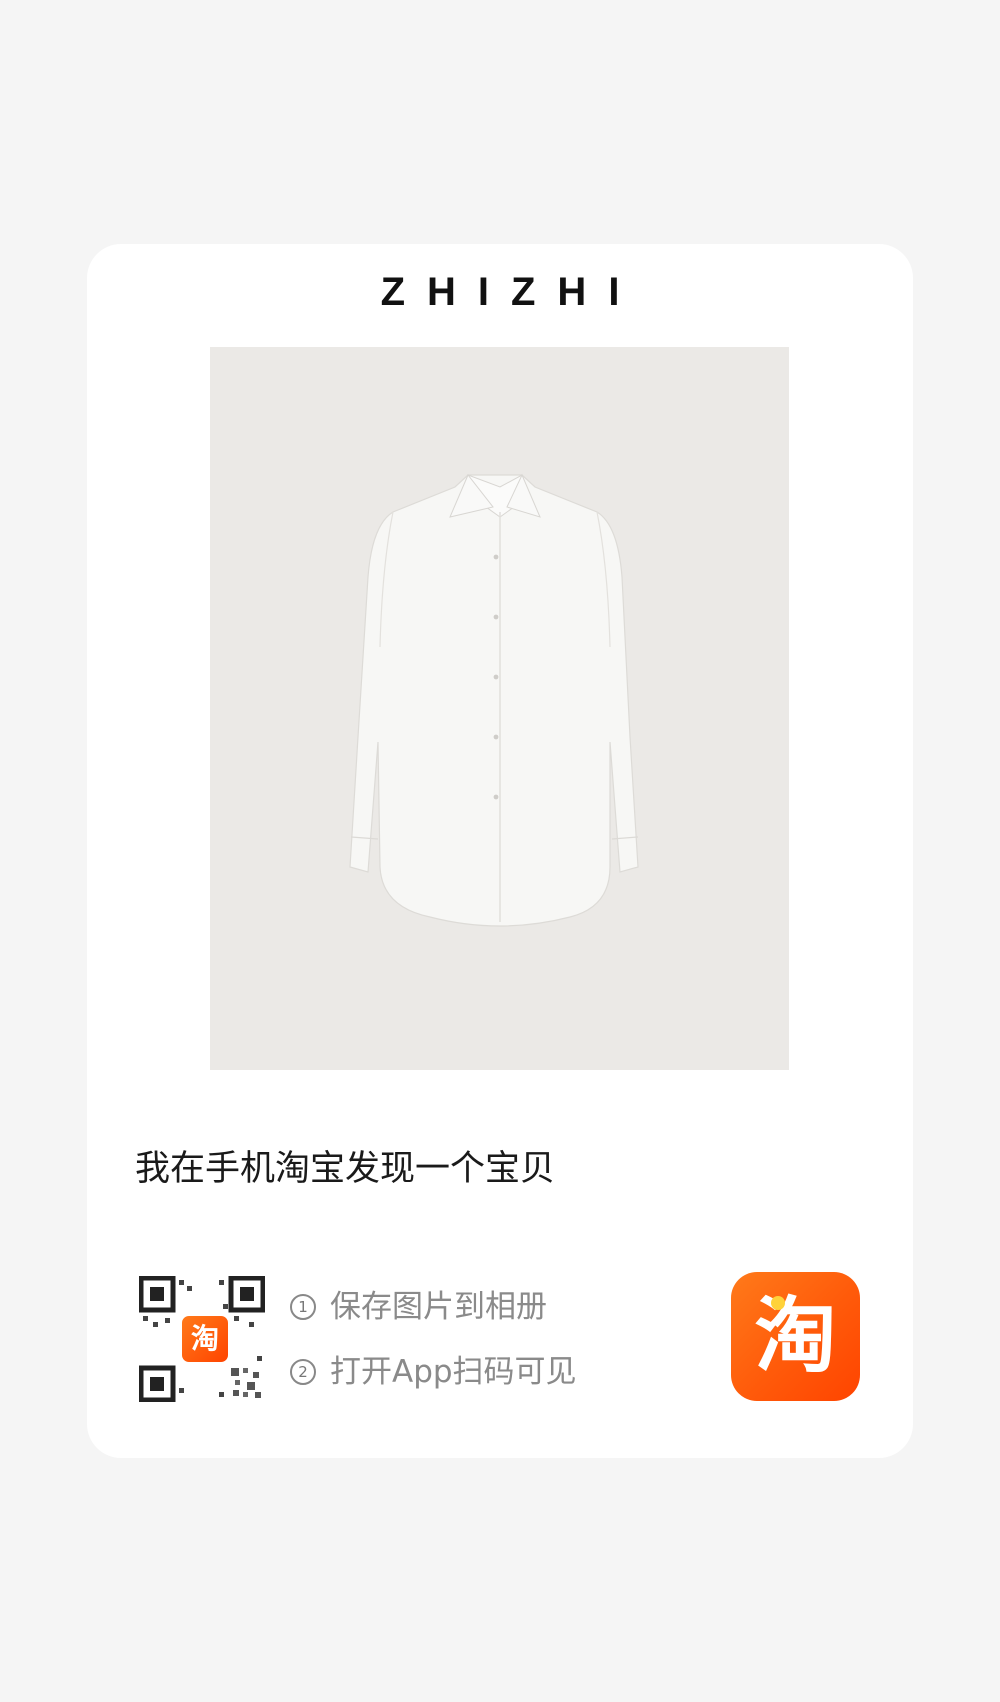  Describe the element at coordinates (205, 1339) in the screenshot. I see `qr-center-logo: 淘` at that location.